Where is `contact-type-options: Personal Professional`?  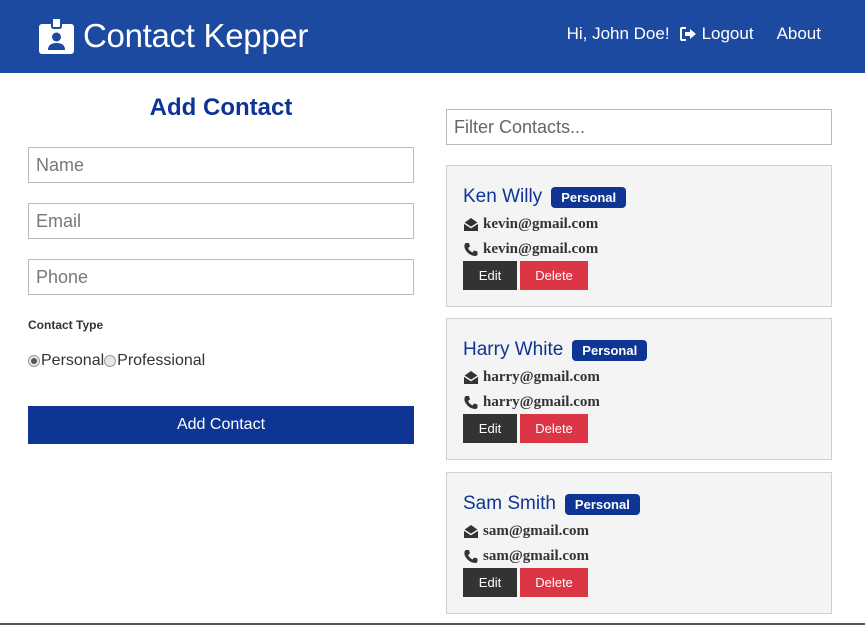 contact-type-options: Personal Professional is located at coordinates (116, 361).